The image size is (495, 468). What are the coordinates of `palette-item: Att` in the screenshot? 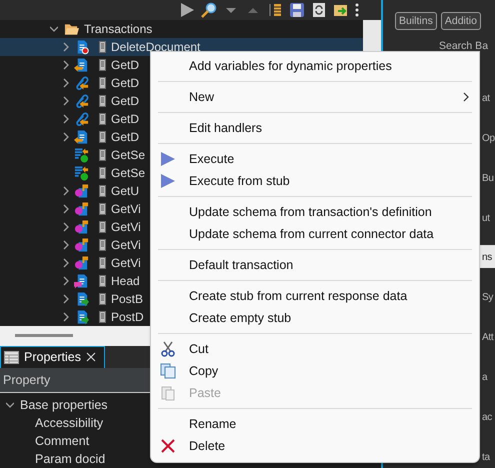 It's located at (488, 337).